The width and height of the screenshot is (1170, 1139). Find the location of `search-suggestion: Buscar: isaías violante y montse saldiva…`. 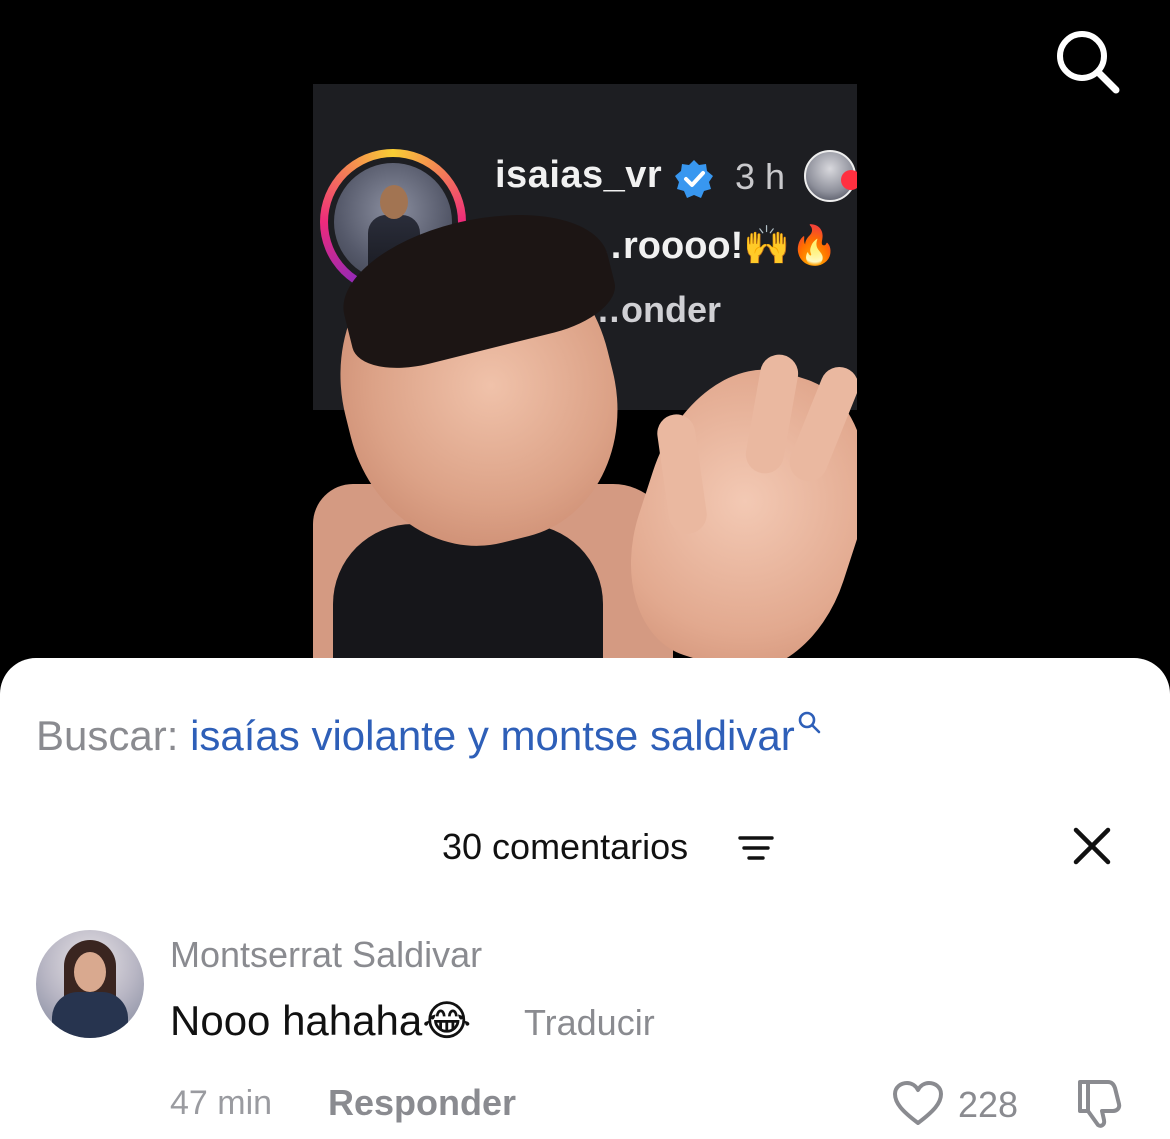

search-suggestion: Buscar: isaías violante y montse saldiva… is located at coordinates (428, 735).